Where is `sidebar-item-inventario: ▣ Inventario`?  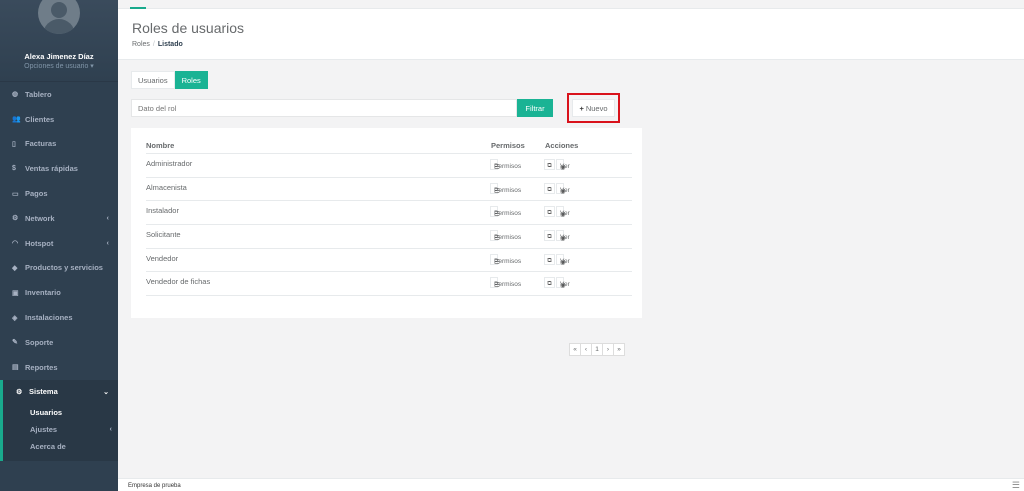 sidebar-item-inventario: ▣ Inventario is located at coordinates (59, 292).